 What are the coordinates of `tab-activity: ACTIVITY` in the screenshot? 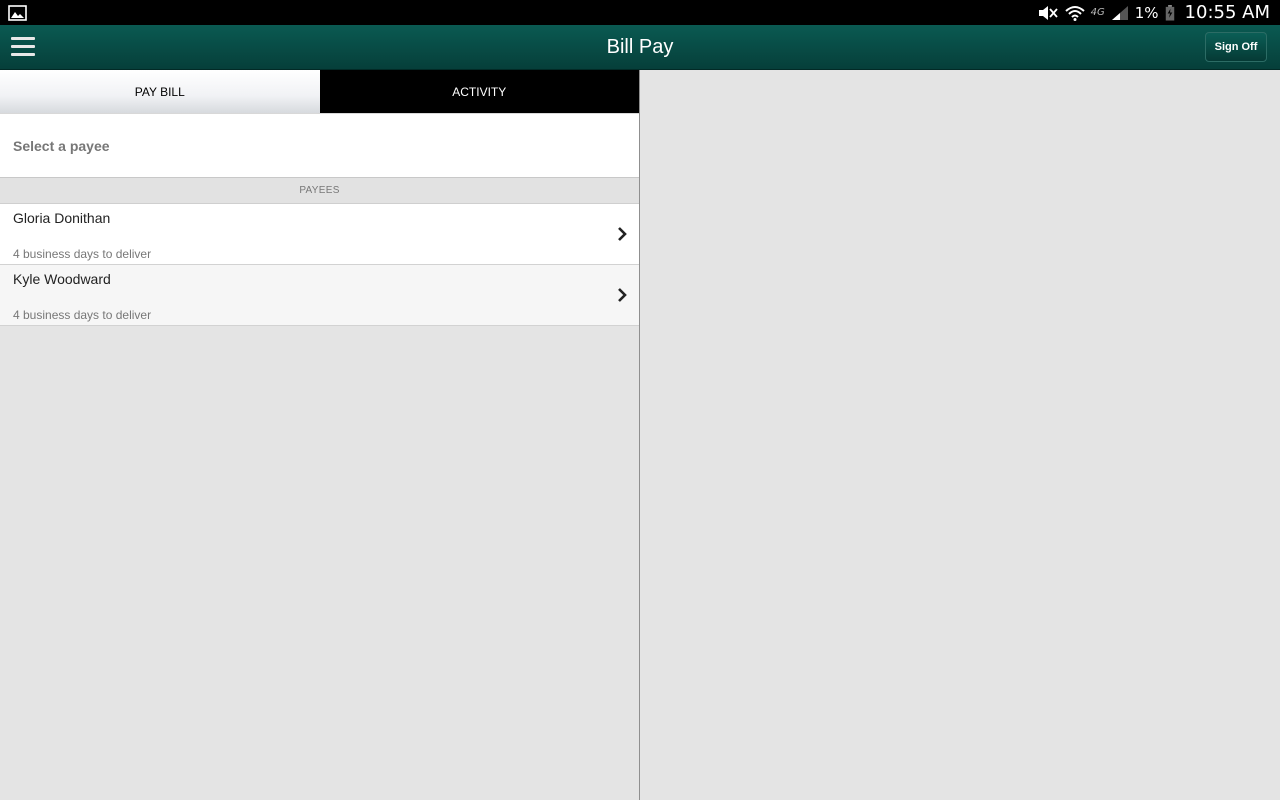 It's located at (479, 91).